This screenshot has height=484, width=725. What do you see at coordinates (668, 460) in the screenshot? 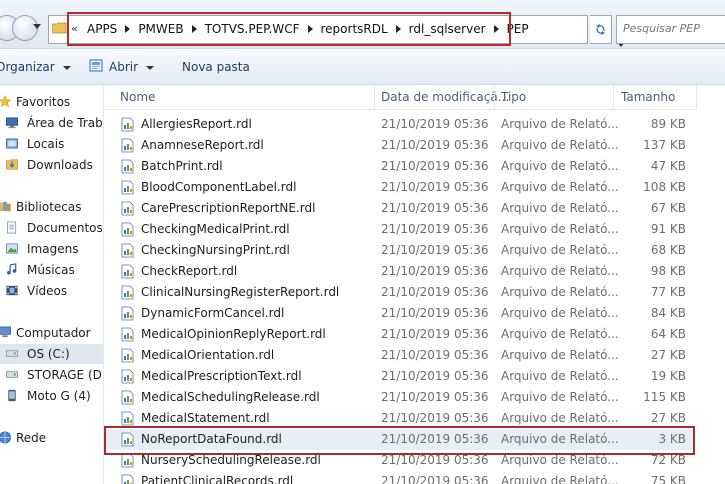
I see `file-size: 72 KB` at bounding box center [668, 460].